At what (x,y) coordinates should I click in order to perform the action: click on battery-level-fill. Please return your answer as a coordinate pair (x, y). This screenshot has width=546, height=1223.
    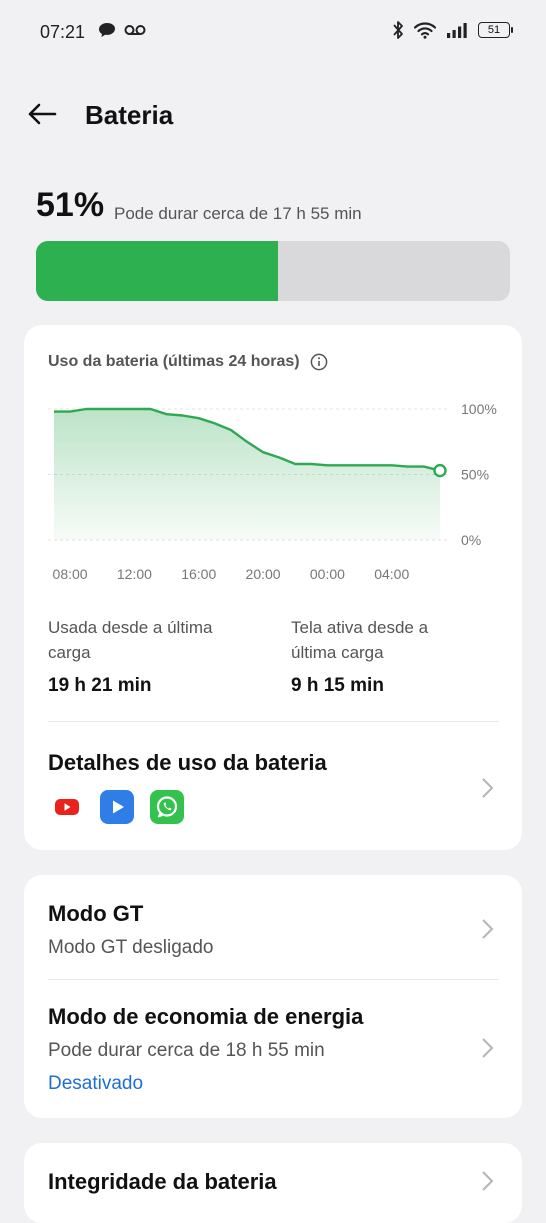
    Looking at the image, I should click on (157, 271).